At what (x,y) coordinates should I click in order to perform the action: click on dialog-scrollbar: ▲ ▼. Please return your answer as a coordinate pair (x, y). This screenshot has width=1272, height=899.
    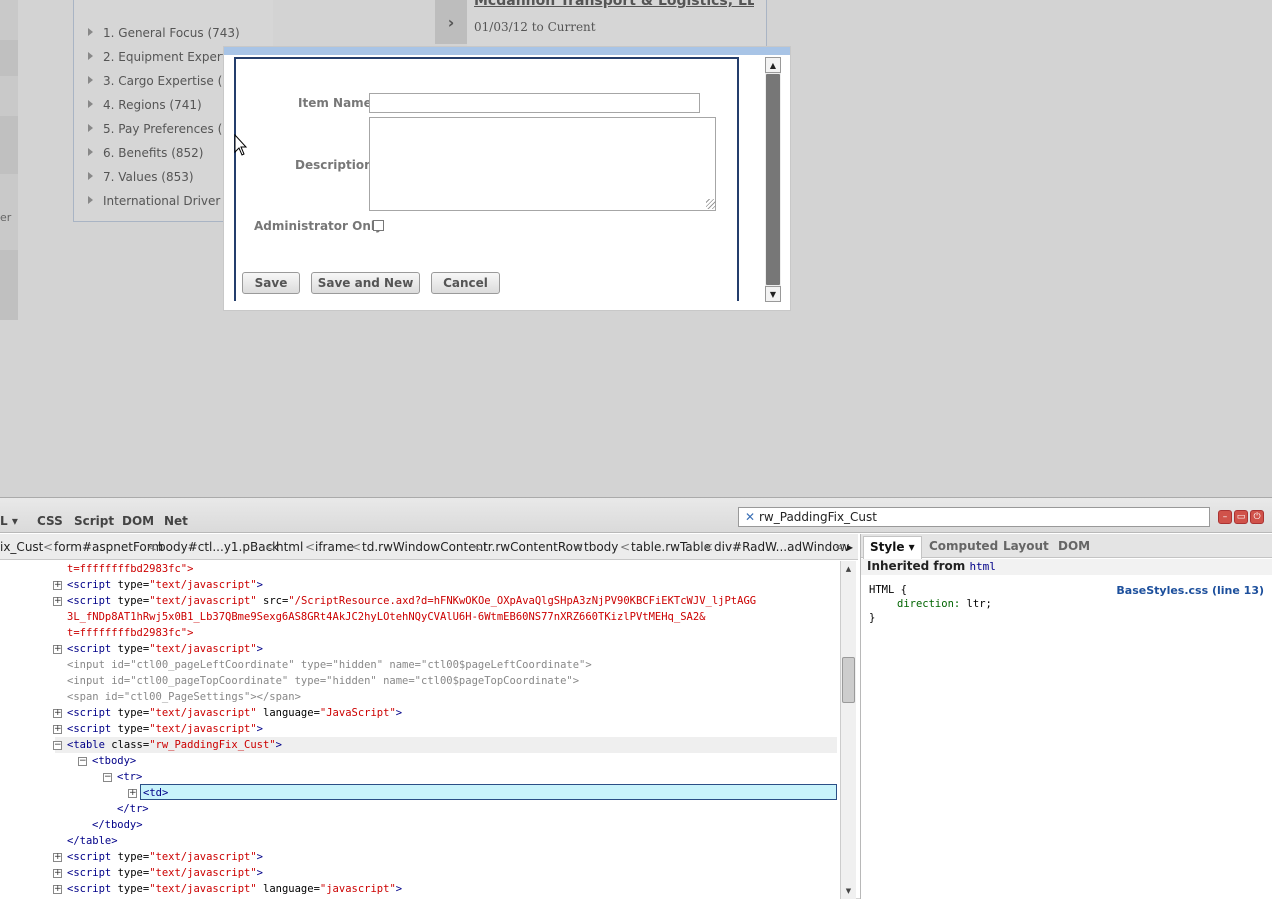
    Looking at the image, I should click on (773, 179).